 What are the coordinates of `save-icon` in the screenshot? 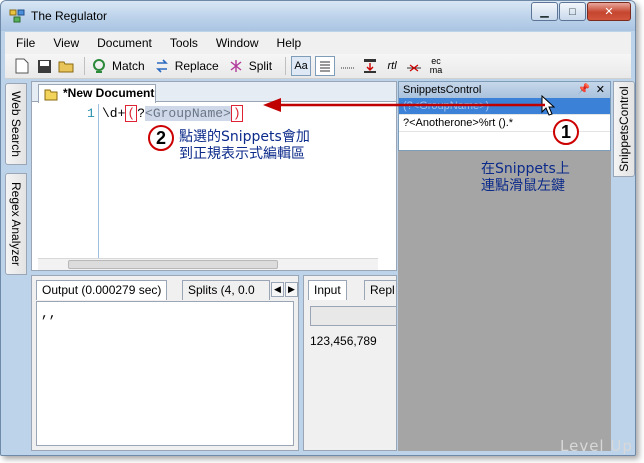 It's located at (44, 66).